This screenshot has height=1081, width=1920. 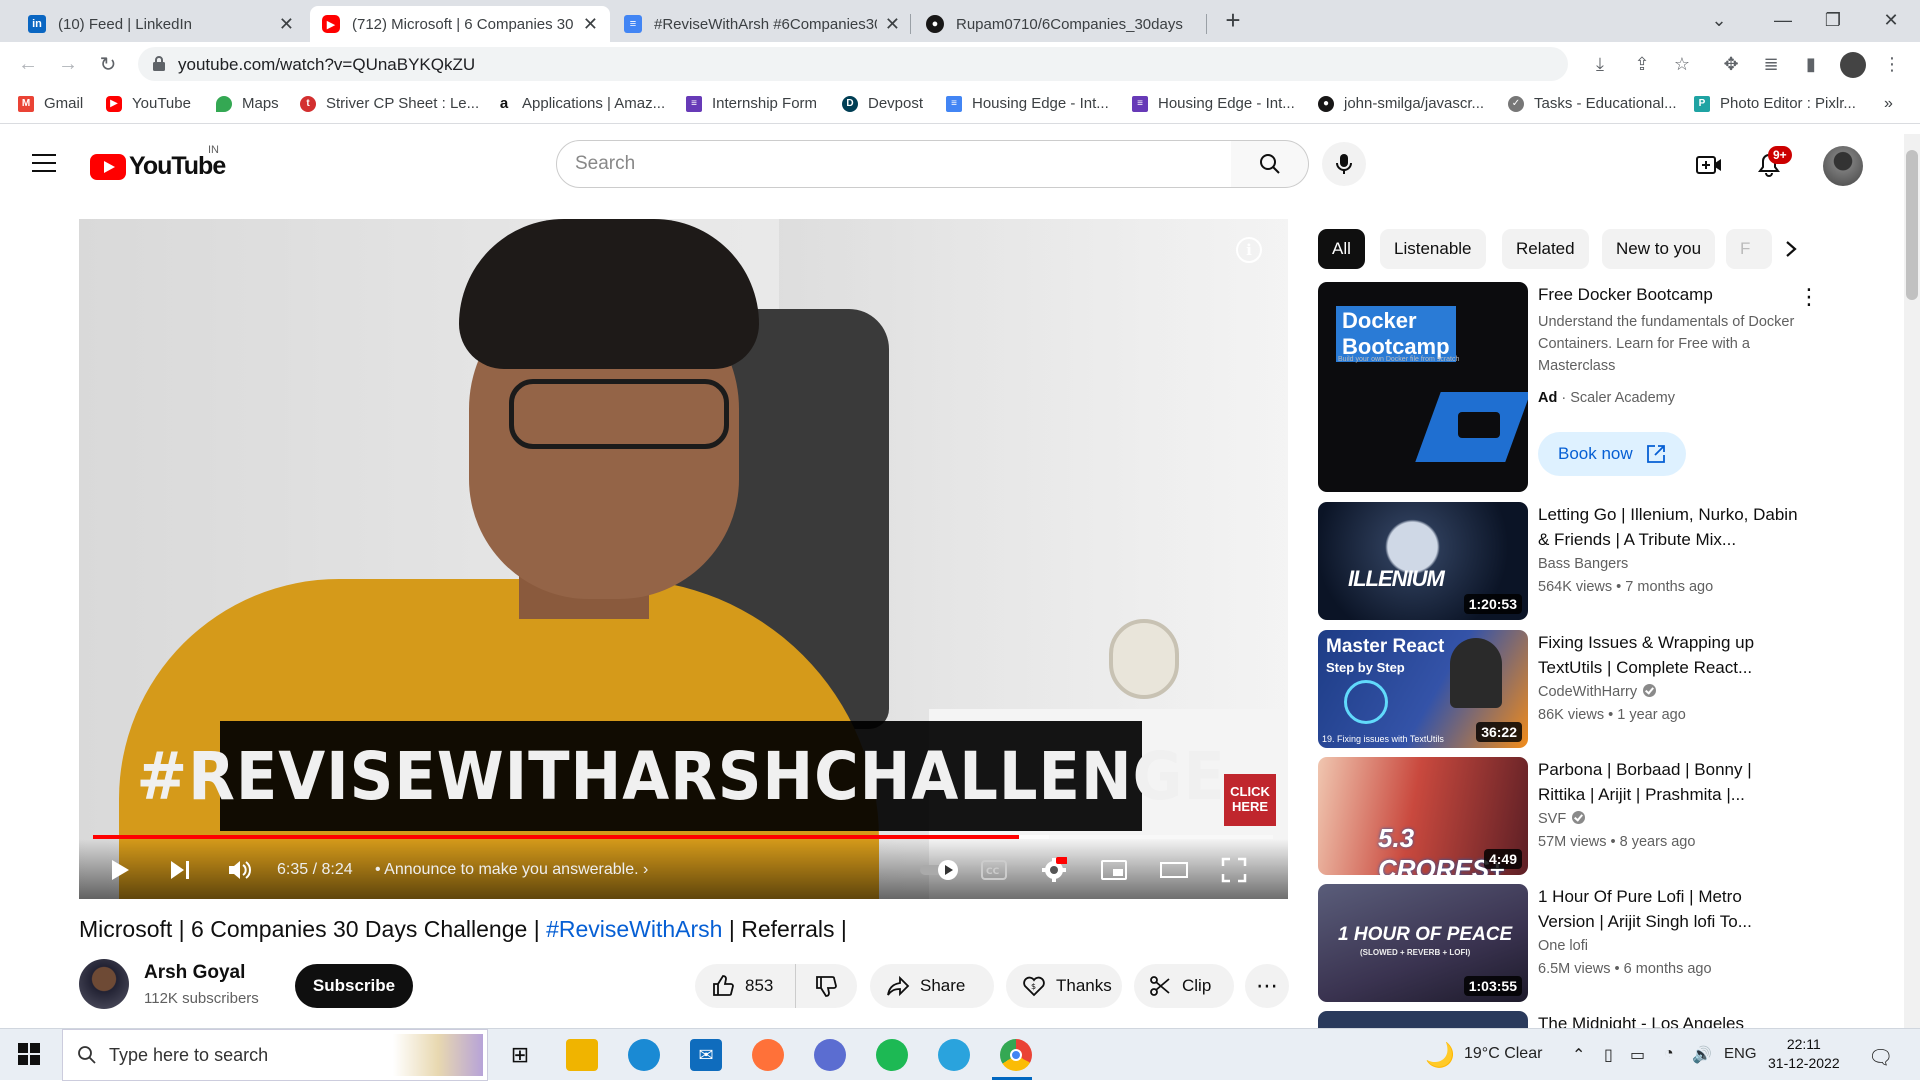 What do you see at coordinates (1811, 64) in the screenshot?
I see `side-panel-icon: ▮` at bounding box center [1811, 64].